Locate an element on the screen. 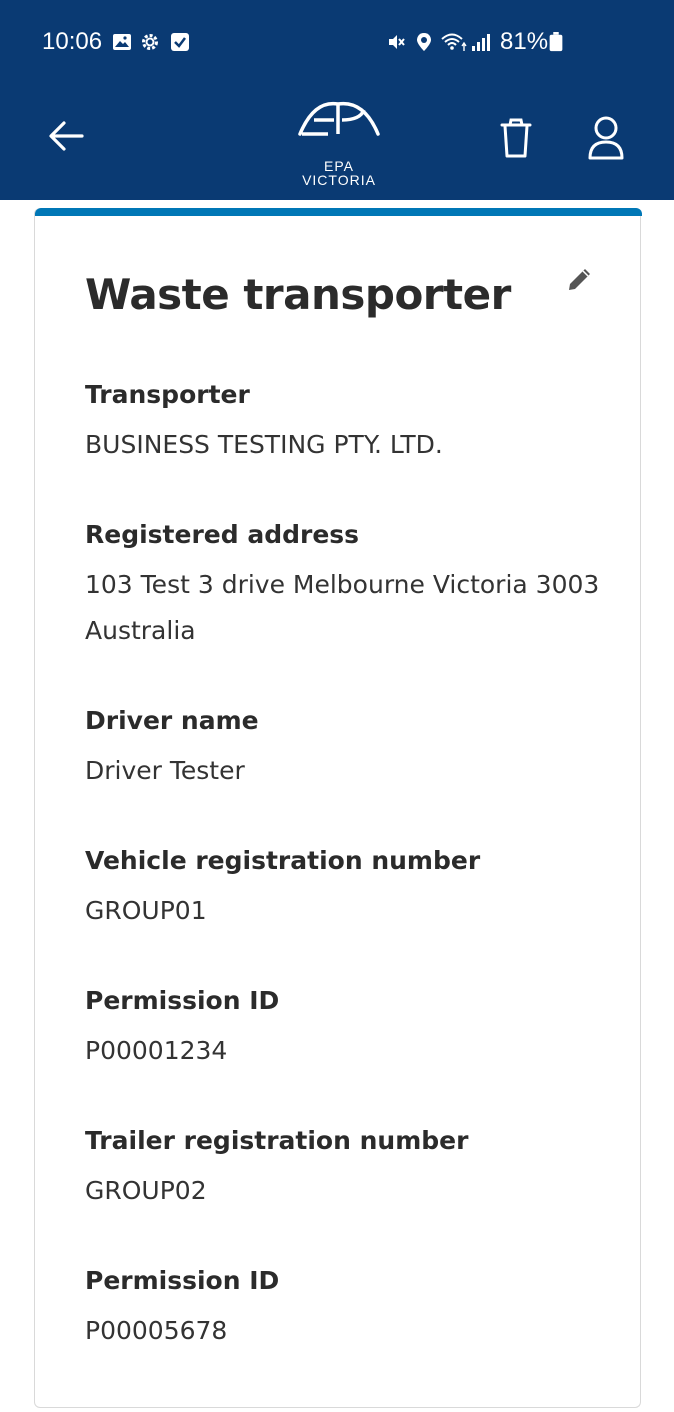 The image size is (674, 1412). field-value-transporter: BUSINESS TESTING PTY. LTD. is located at coordinates (264, 444).